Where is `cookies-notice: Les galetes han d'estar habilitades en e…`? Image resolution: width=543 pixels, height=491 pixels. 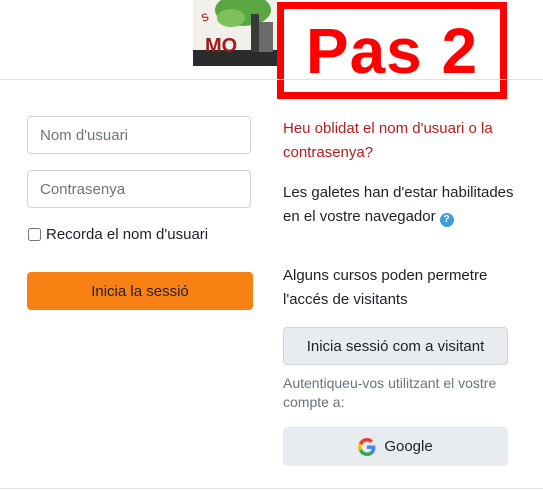 cookies-notice: Les galetes han d'estar habilitades en e… is located at coordinates (403, 205).